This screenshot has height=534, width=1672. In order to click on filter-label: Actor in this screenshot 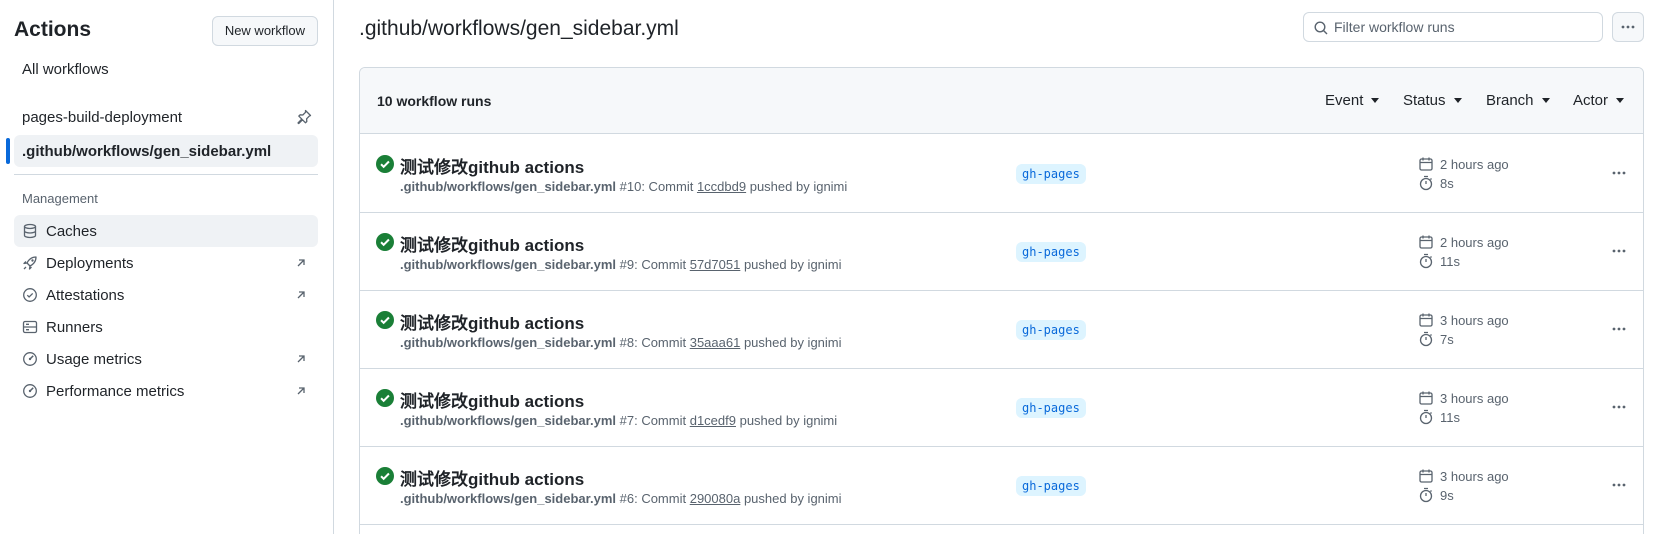, I will do `click(1591, 100)`.